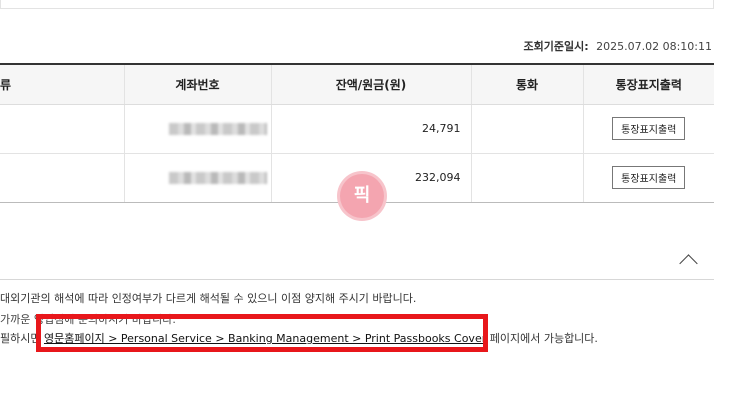  What do you see at coordinates (357, 279) in the screenshot?
I see `section-divider` at bounding box center [357, 279].